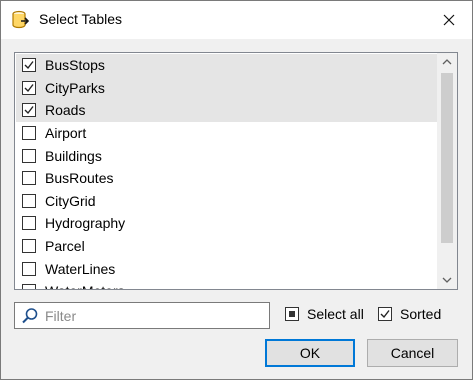 The height and width of the screenshot is (380, 473). Describe the element at coordinates (447, 158) in the screenshot. I see `scroll-thumb` at that location.